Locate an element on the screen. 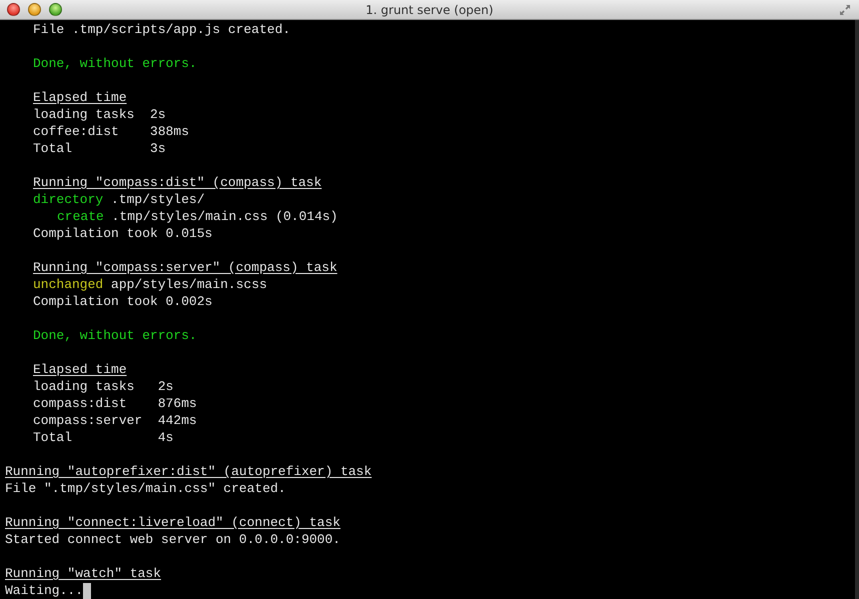  output-line: compass:dist 876ms is located at coordinates (114, 403).